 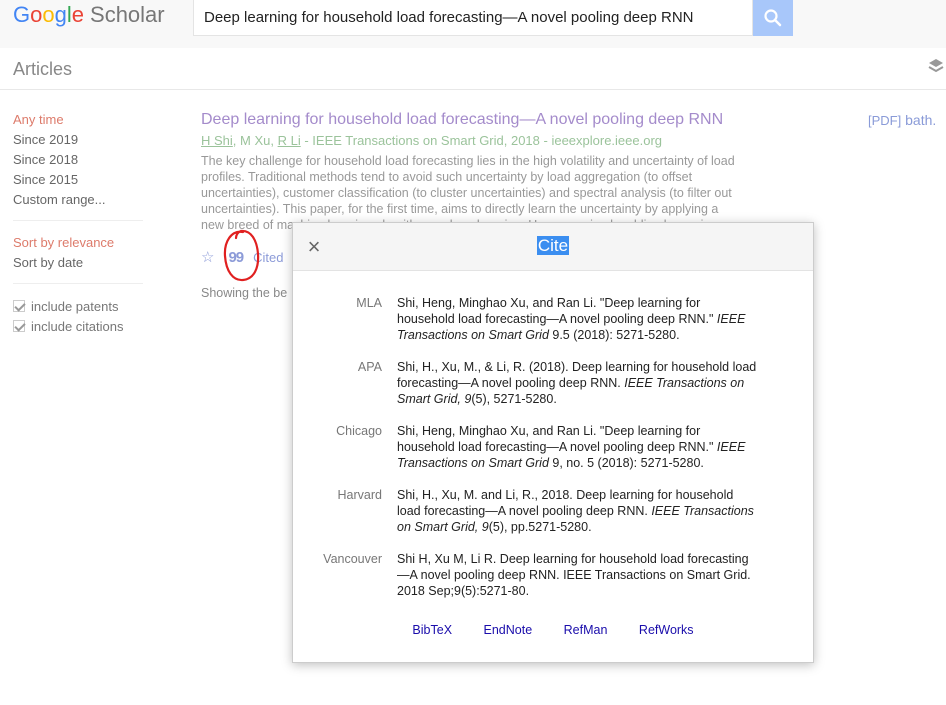 What do you see at coordinates (508, 630) in the screenshot?
I see `export-endnote-link: EndNote` at bounding box center [508, 630].